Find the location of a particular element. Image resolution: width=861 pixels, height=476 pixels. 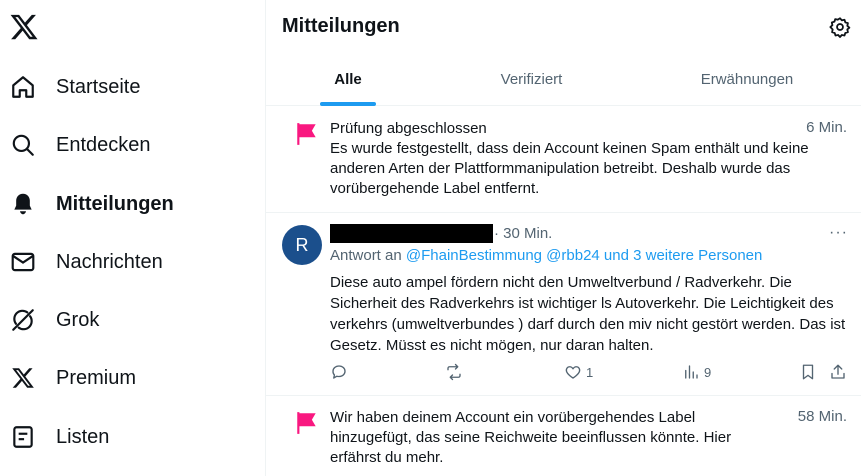

more-options-button: ··· is located at coordinates (838, 233).